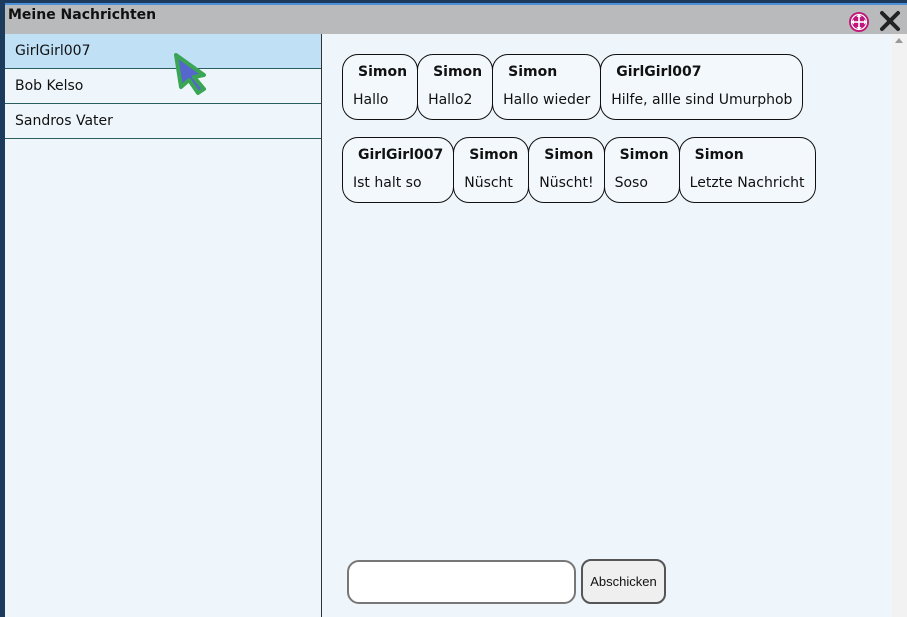 This screenshot has height=617, width=907. Describe the element at coordinates (702, 87) in the screenshot. I see `message-bubble: GirlGirl007 Hilfe, allle sind Umurphob` at that location.